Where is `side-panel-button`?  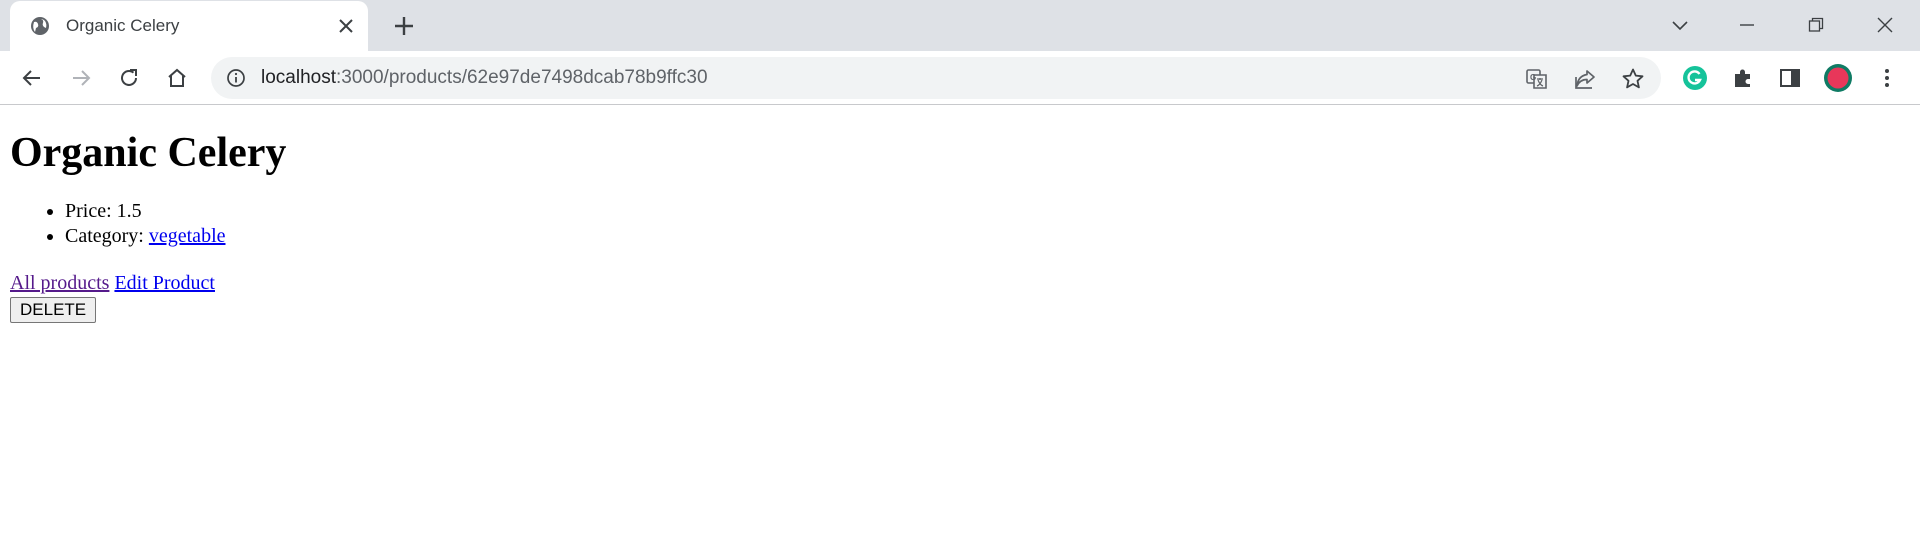
side-panel-button is located at coordinates (1790, 78).